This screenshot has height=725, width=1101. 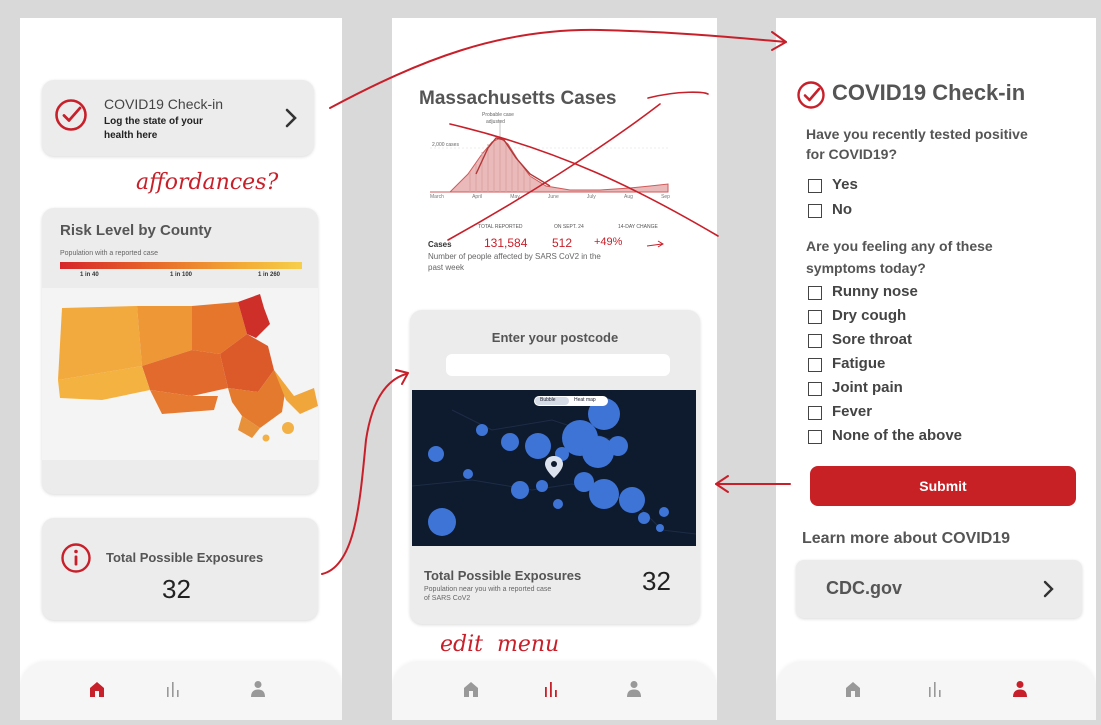 I want to click on arrow-checkin-to-form, so click(x=558, y=68).